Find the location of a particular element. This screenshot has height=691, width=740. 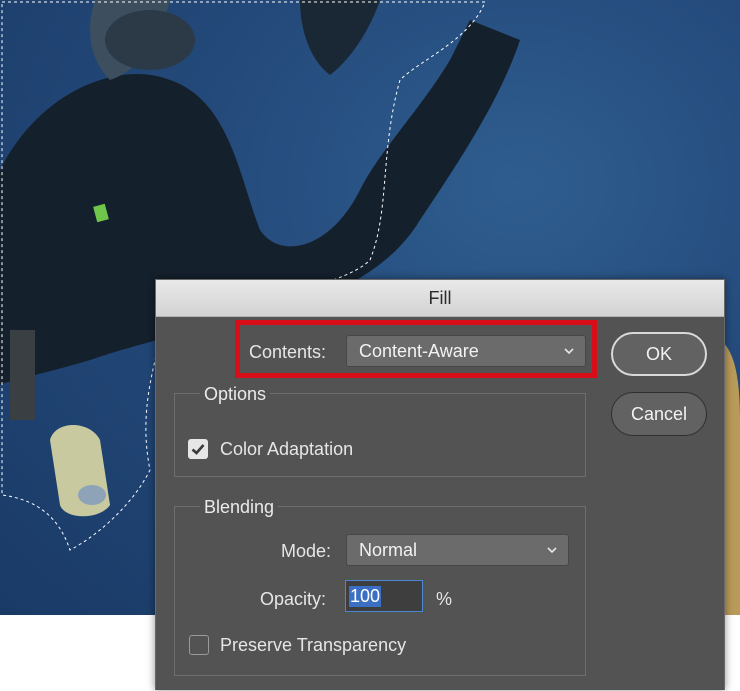

options-group-title: Options is located at coordinates (235, 394).